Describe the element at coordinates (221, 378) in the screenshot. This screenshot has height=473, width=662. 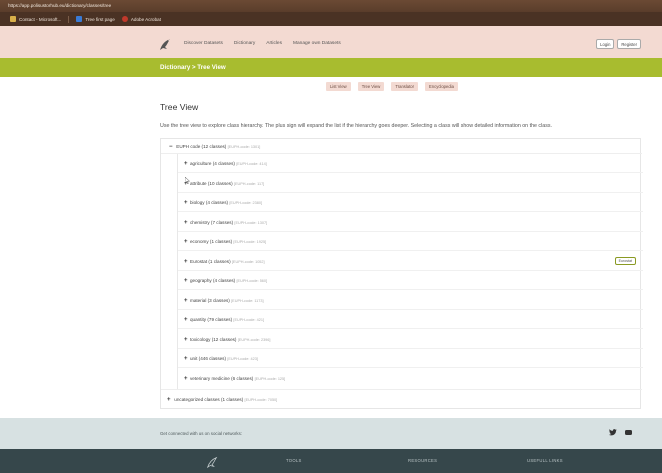
I see `tree-node-label: veterinary medicine (6 classes)` at that location.